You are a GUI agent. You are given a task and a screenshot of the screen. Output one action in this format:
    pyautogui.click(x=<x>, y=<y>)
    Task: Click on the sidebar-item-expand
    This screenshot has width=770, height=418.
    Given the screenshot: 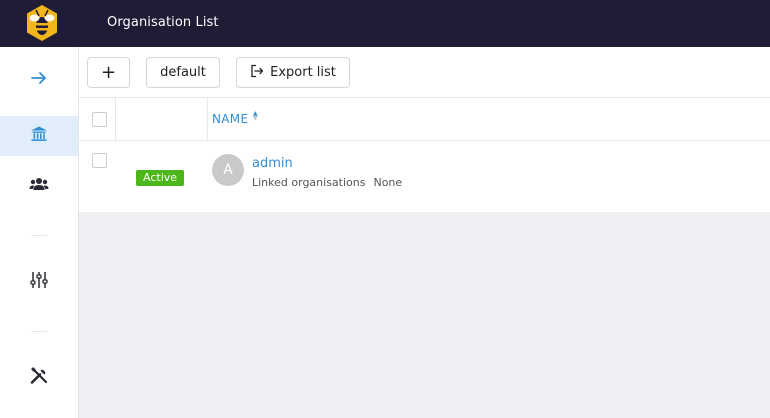 What is the action you would take?
    pyautogui.click(x=39, y=80)
    